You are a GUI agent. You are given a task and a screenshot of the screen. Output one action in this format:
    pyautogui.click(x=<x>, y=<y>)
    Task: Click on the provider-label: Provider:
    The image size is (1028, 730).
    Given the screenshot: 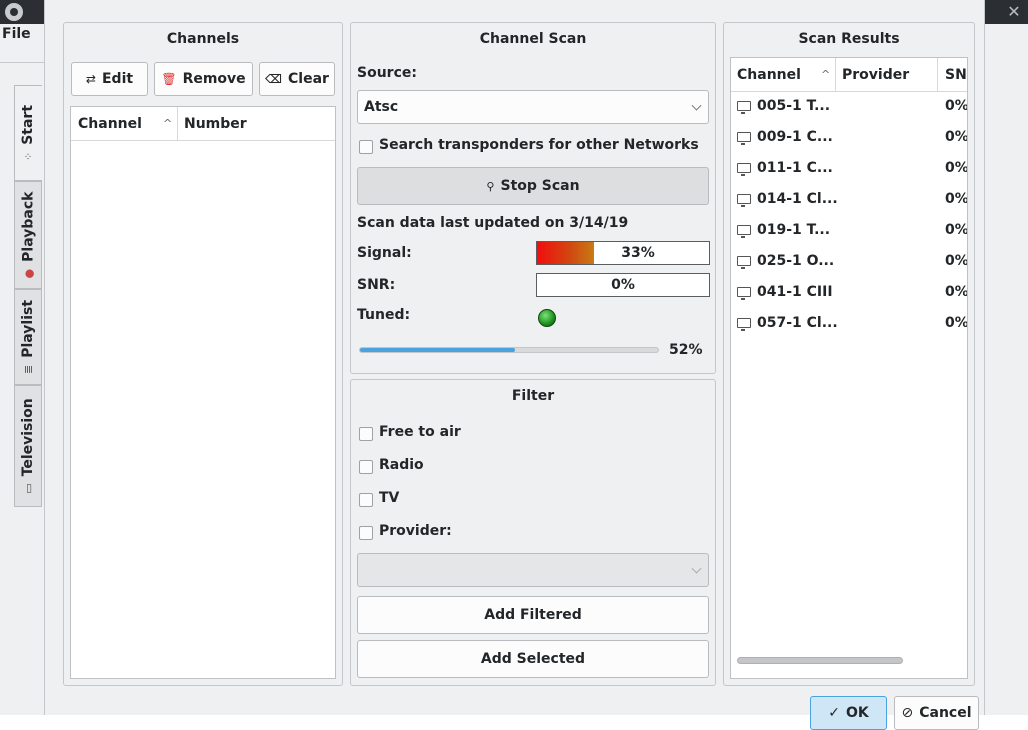 What is the action you would take?
    pyautogui.click(x=415, y=531)
    